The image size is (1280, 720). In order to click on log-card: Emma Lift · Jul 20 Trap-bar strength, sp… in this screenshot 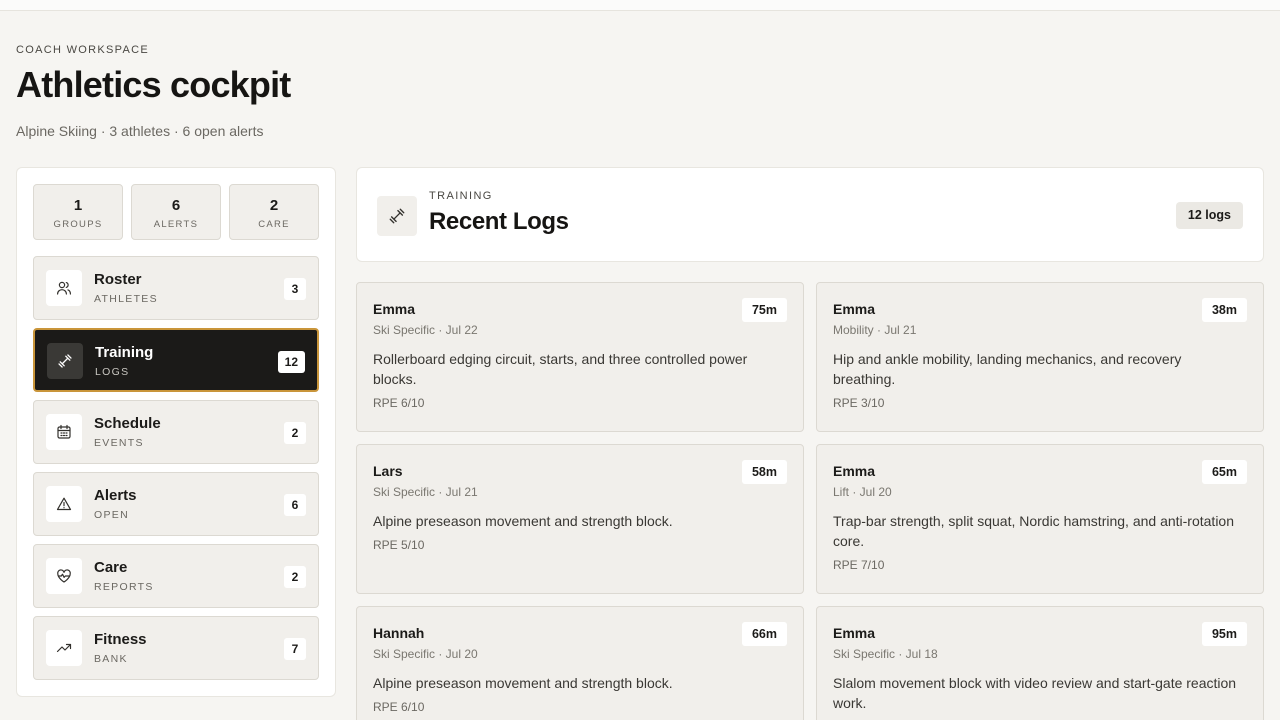, I will do `click(1040, 519)`.